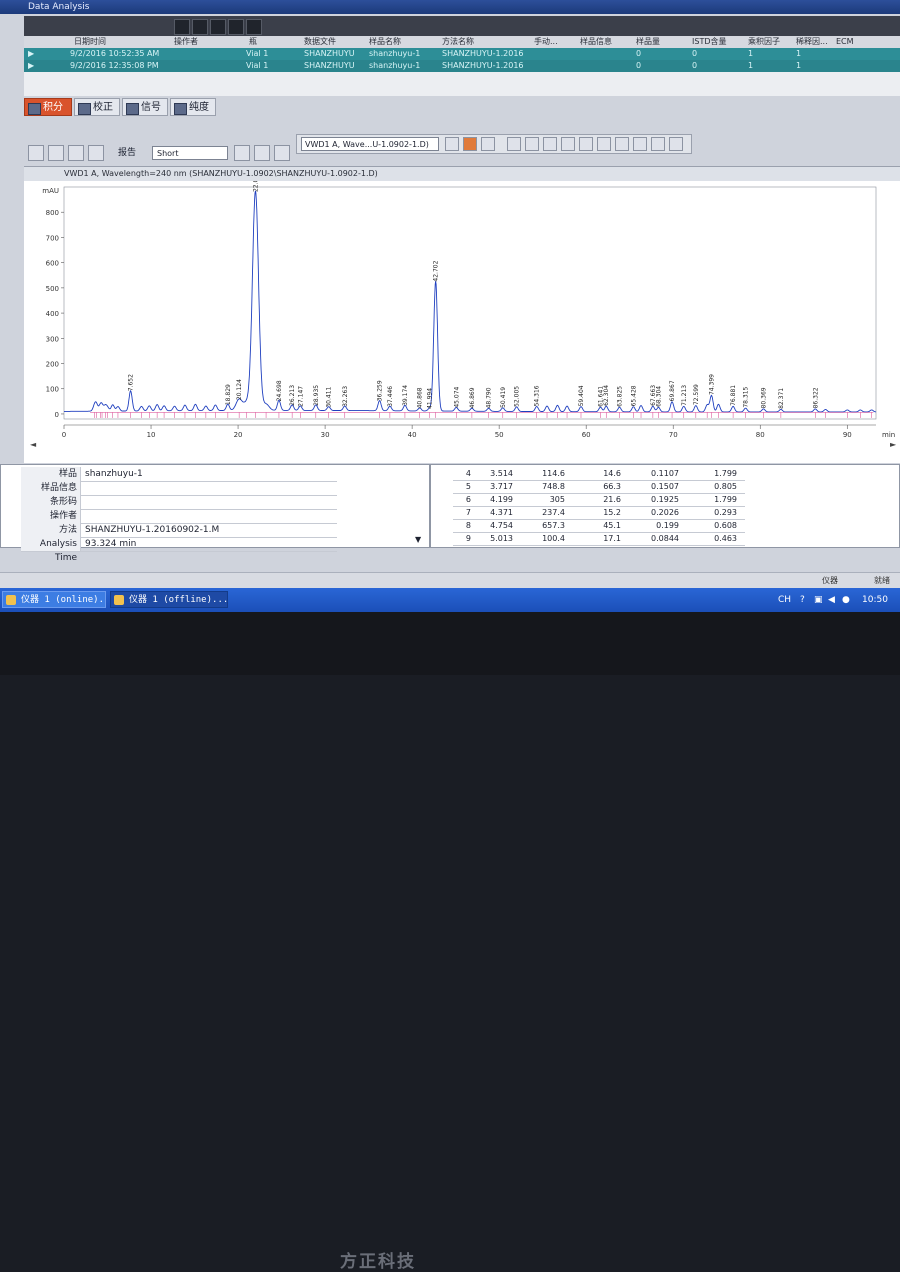 The height and width of the screenshot is (1272, 900). What do you see at coordinates (450, 7) in the screenshot?
I see `window-titlebar: Data Analysis` at bounding box center [450, 7].